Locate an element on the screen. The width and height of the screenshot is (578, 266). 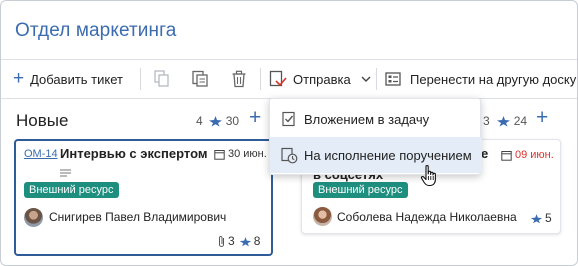
ticket-due-date: 09 июн. is located at coordinates (527, 155).